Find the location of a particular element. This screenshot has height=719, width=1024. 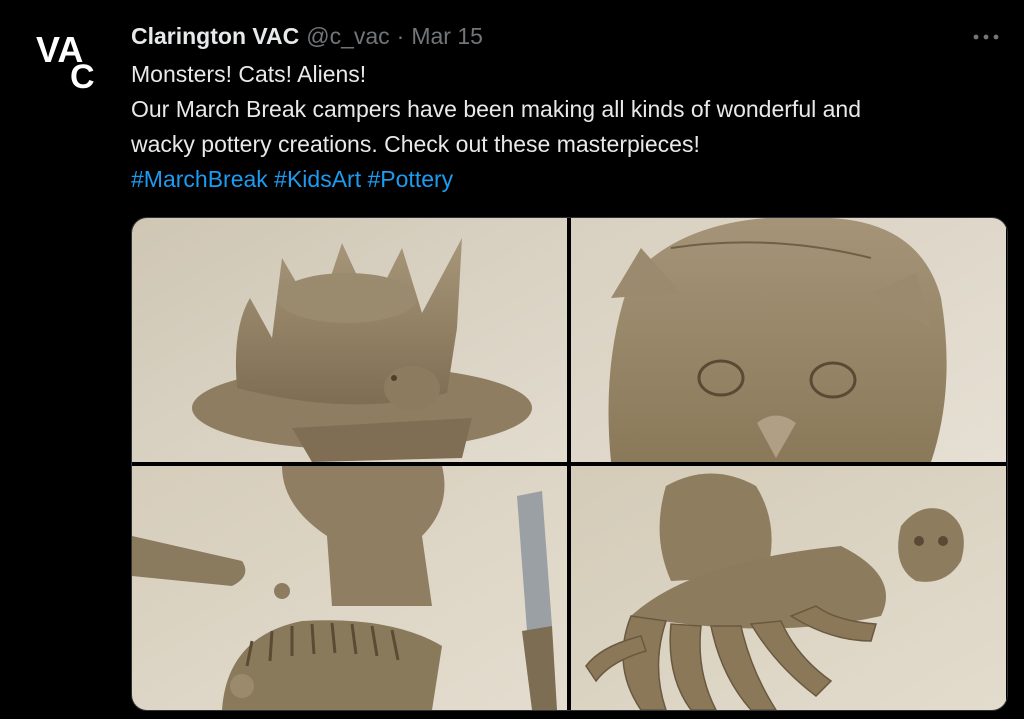

avatar-text-line2: C is located at coordinates (82, 77).